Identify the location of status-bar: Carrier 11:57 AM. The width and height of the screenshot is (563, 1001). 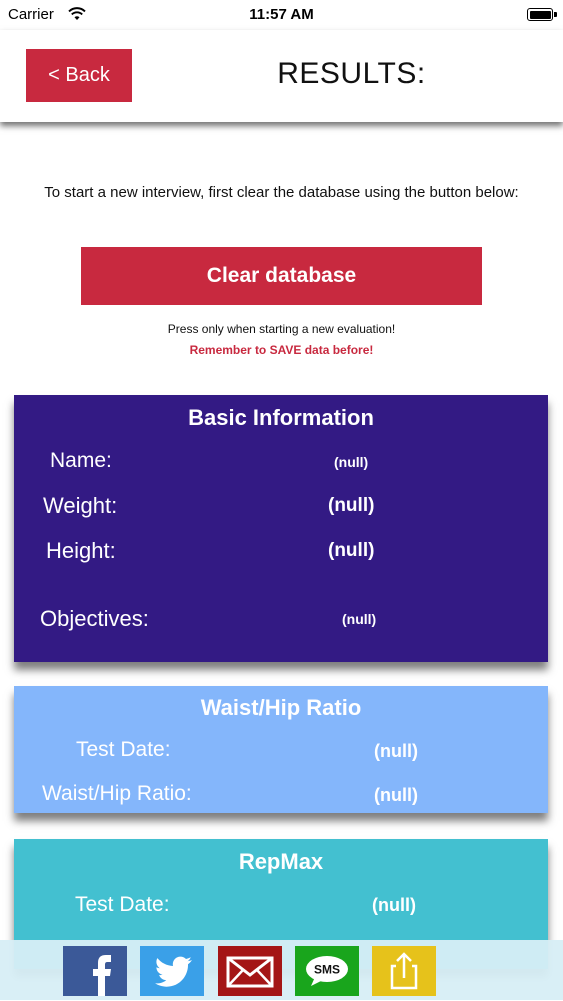
(281, 15).